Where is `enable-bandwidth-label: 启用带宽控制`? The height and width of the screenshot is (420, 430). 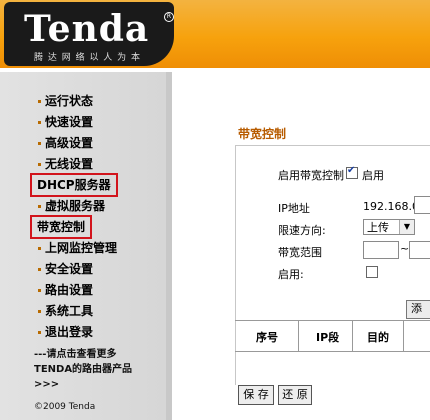
enable-bandwidth-label: 启用带宽控制 is located at coordinates (311, 175).